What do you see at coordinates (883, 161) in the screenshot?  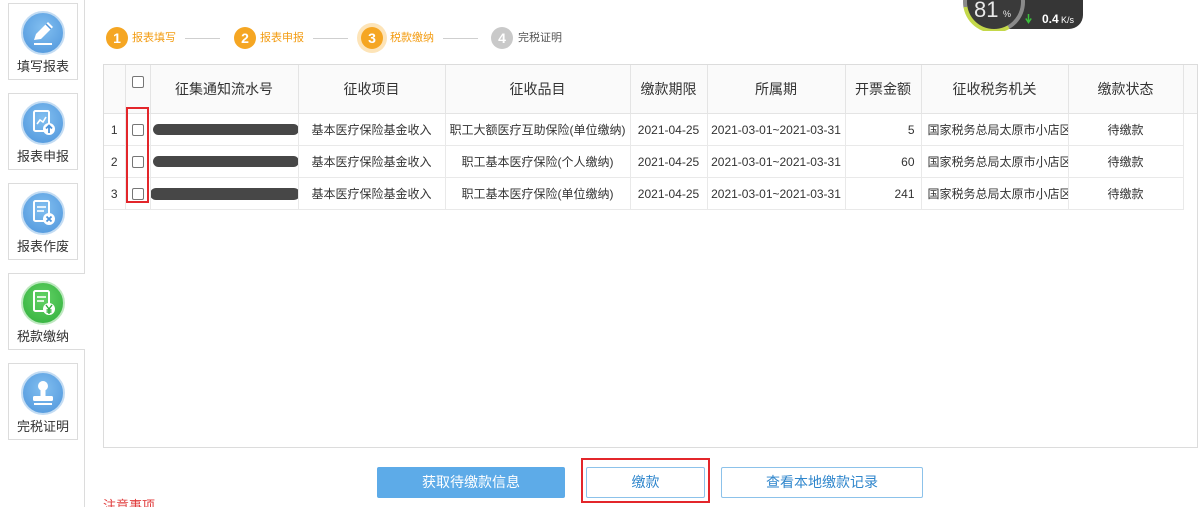 I see `cell-amount: 60` at bounding box center [883, 161].